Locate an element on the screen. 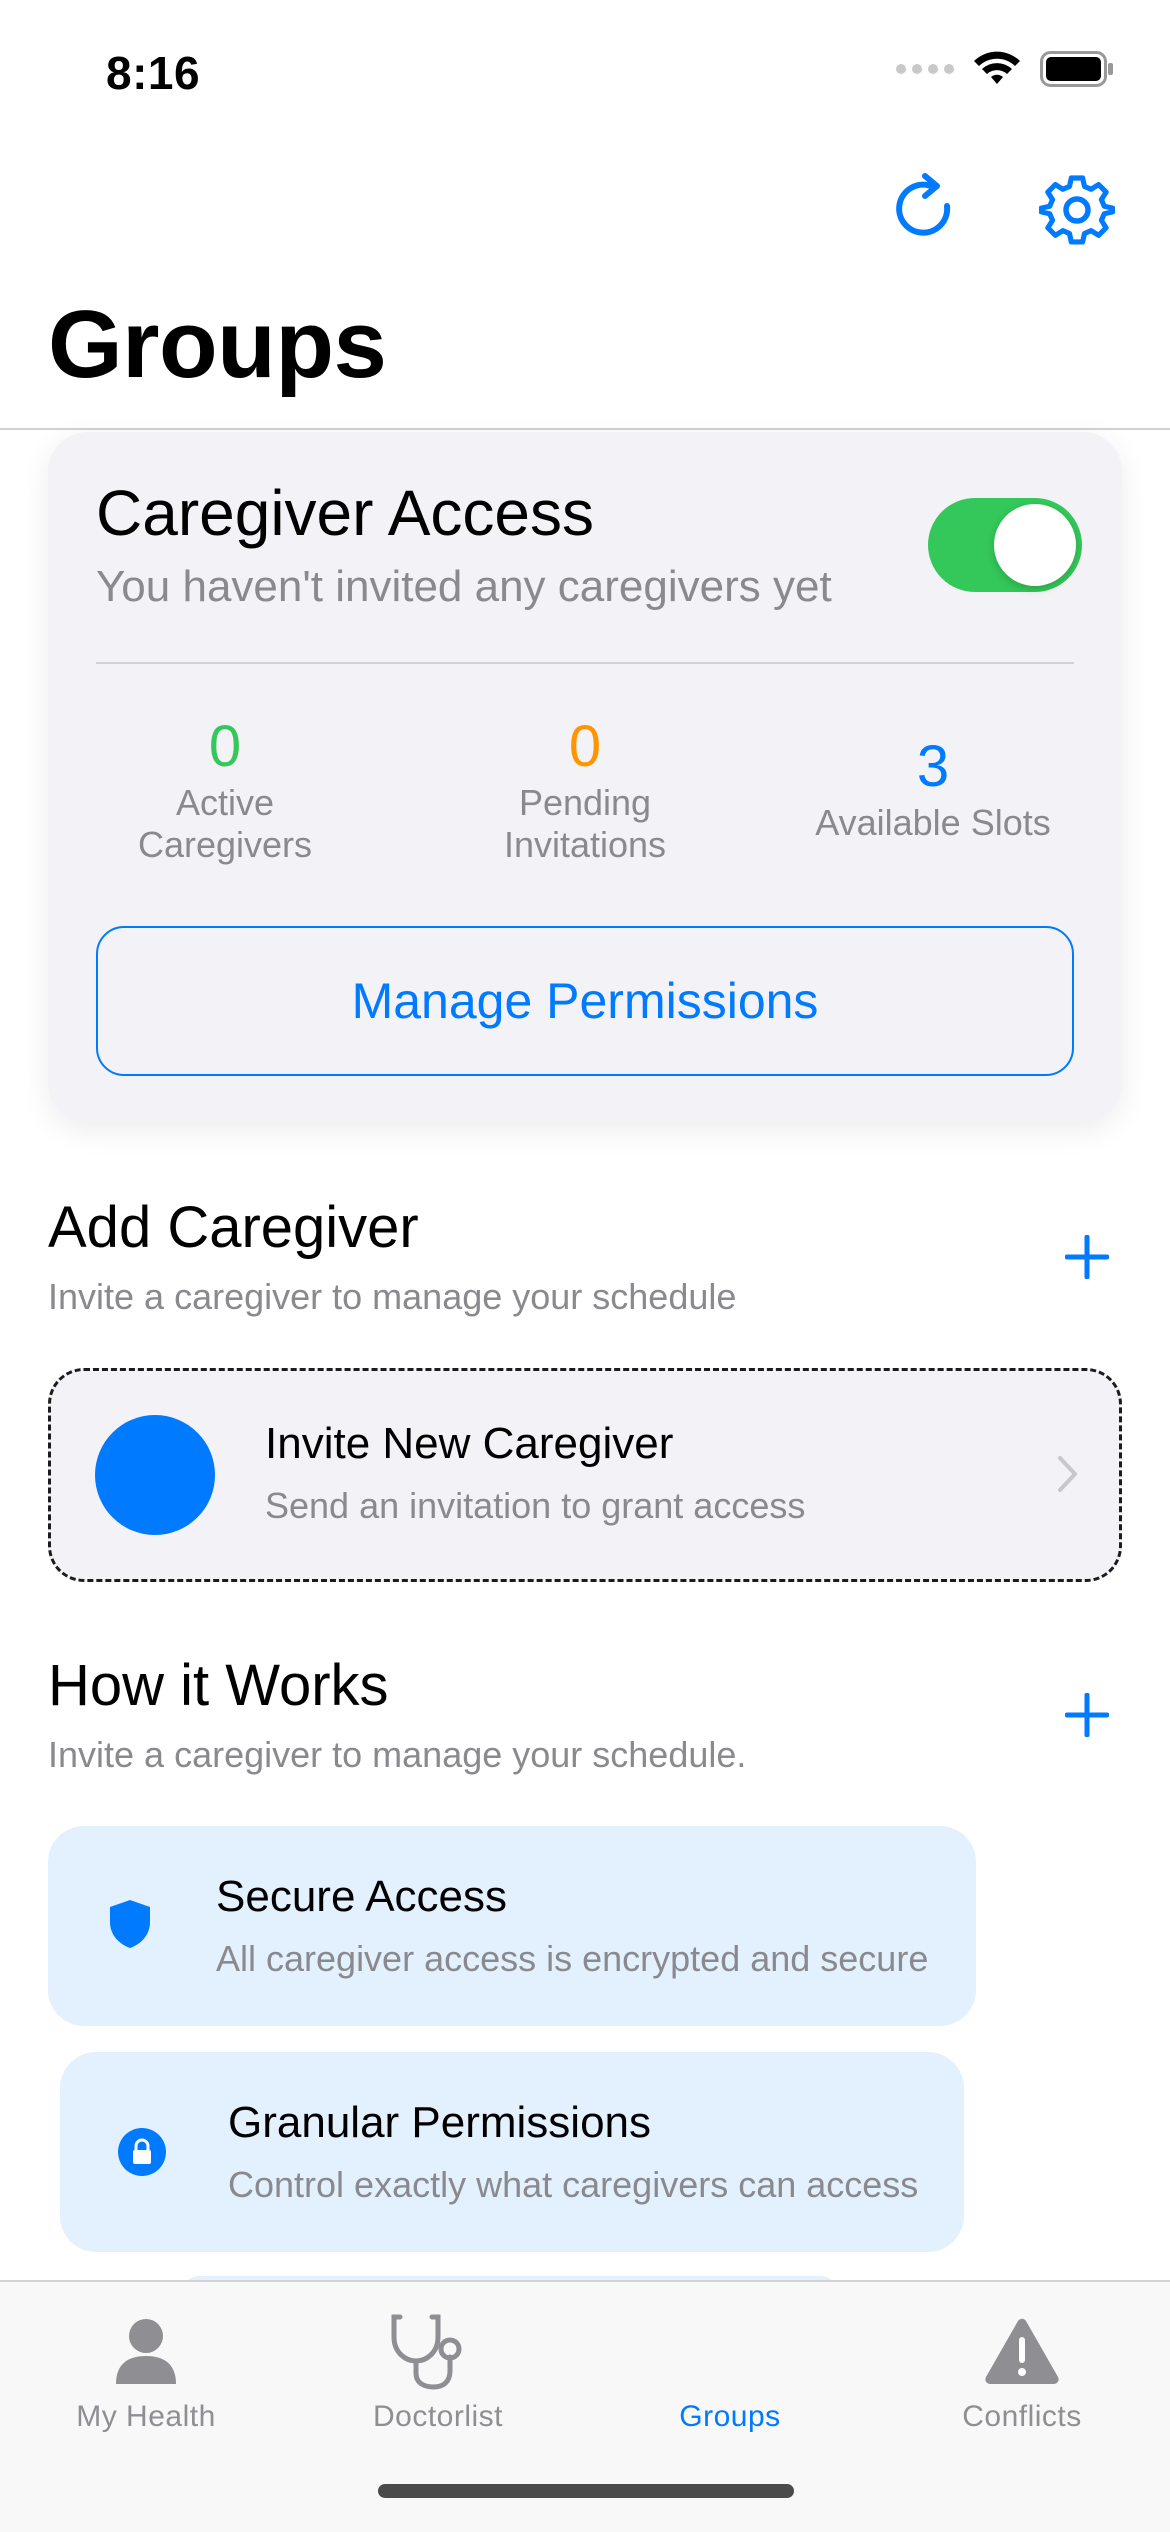  chevron-right-icon is located at coordinates (1067, 1474).